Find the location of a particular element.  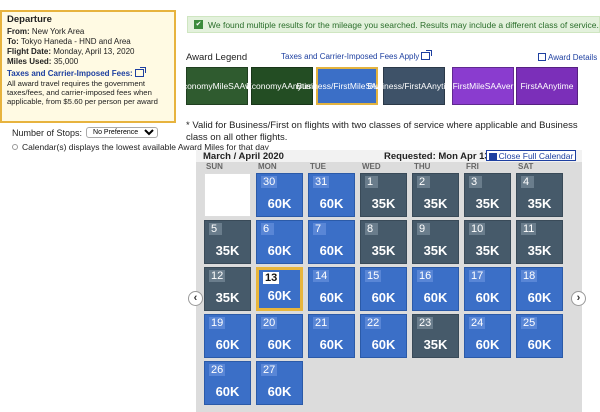

from-row: From: New York Area is located at coordinates (46, 31).